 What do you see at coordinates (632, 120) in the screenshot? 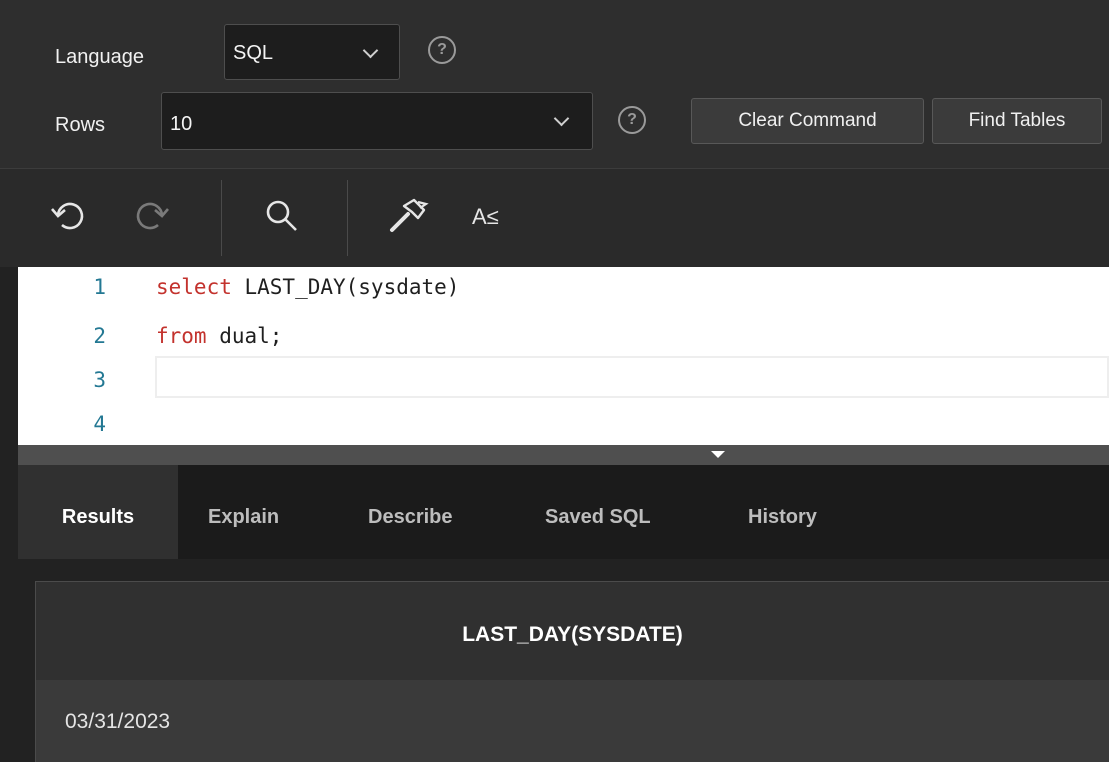
I see `rows-help-icon: ?` at bounding box center [632, 120].